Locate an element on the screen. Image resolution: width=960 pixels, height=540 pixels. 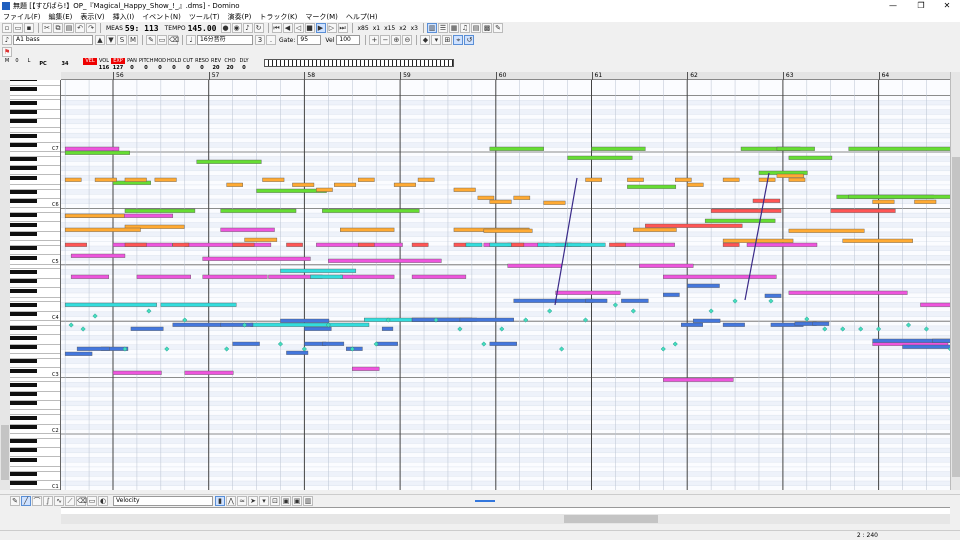
speed-x3: x3 is located at coordinates (414, 28).